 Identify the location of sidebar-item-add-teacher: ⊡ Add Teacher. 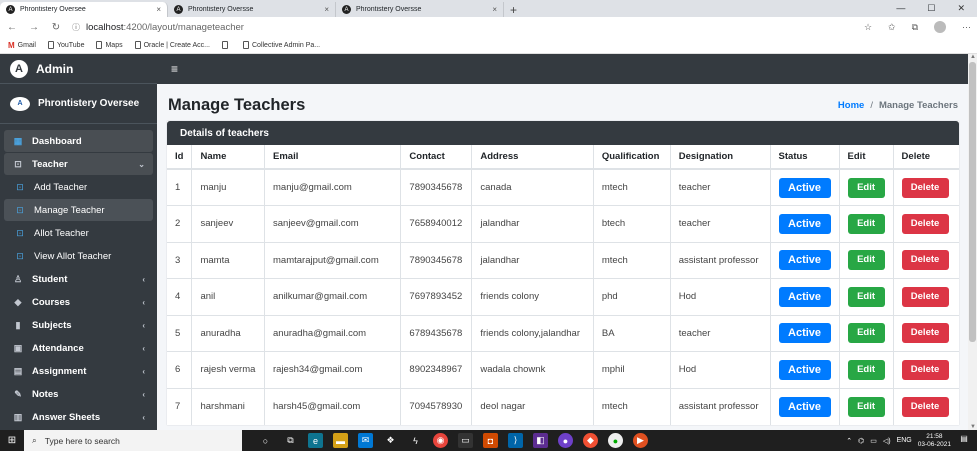
(78, 187).